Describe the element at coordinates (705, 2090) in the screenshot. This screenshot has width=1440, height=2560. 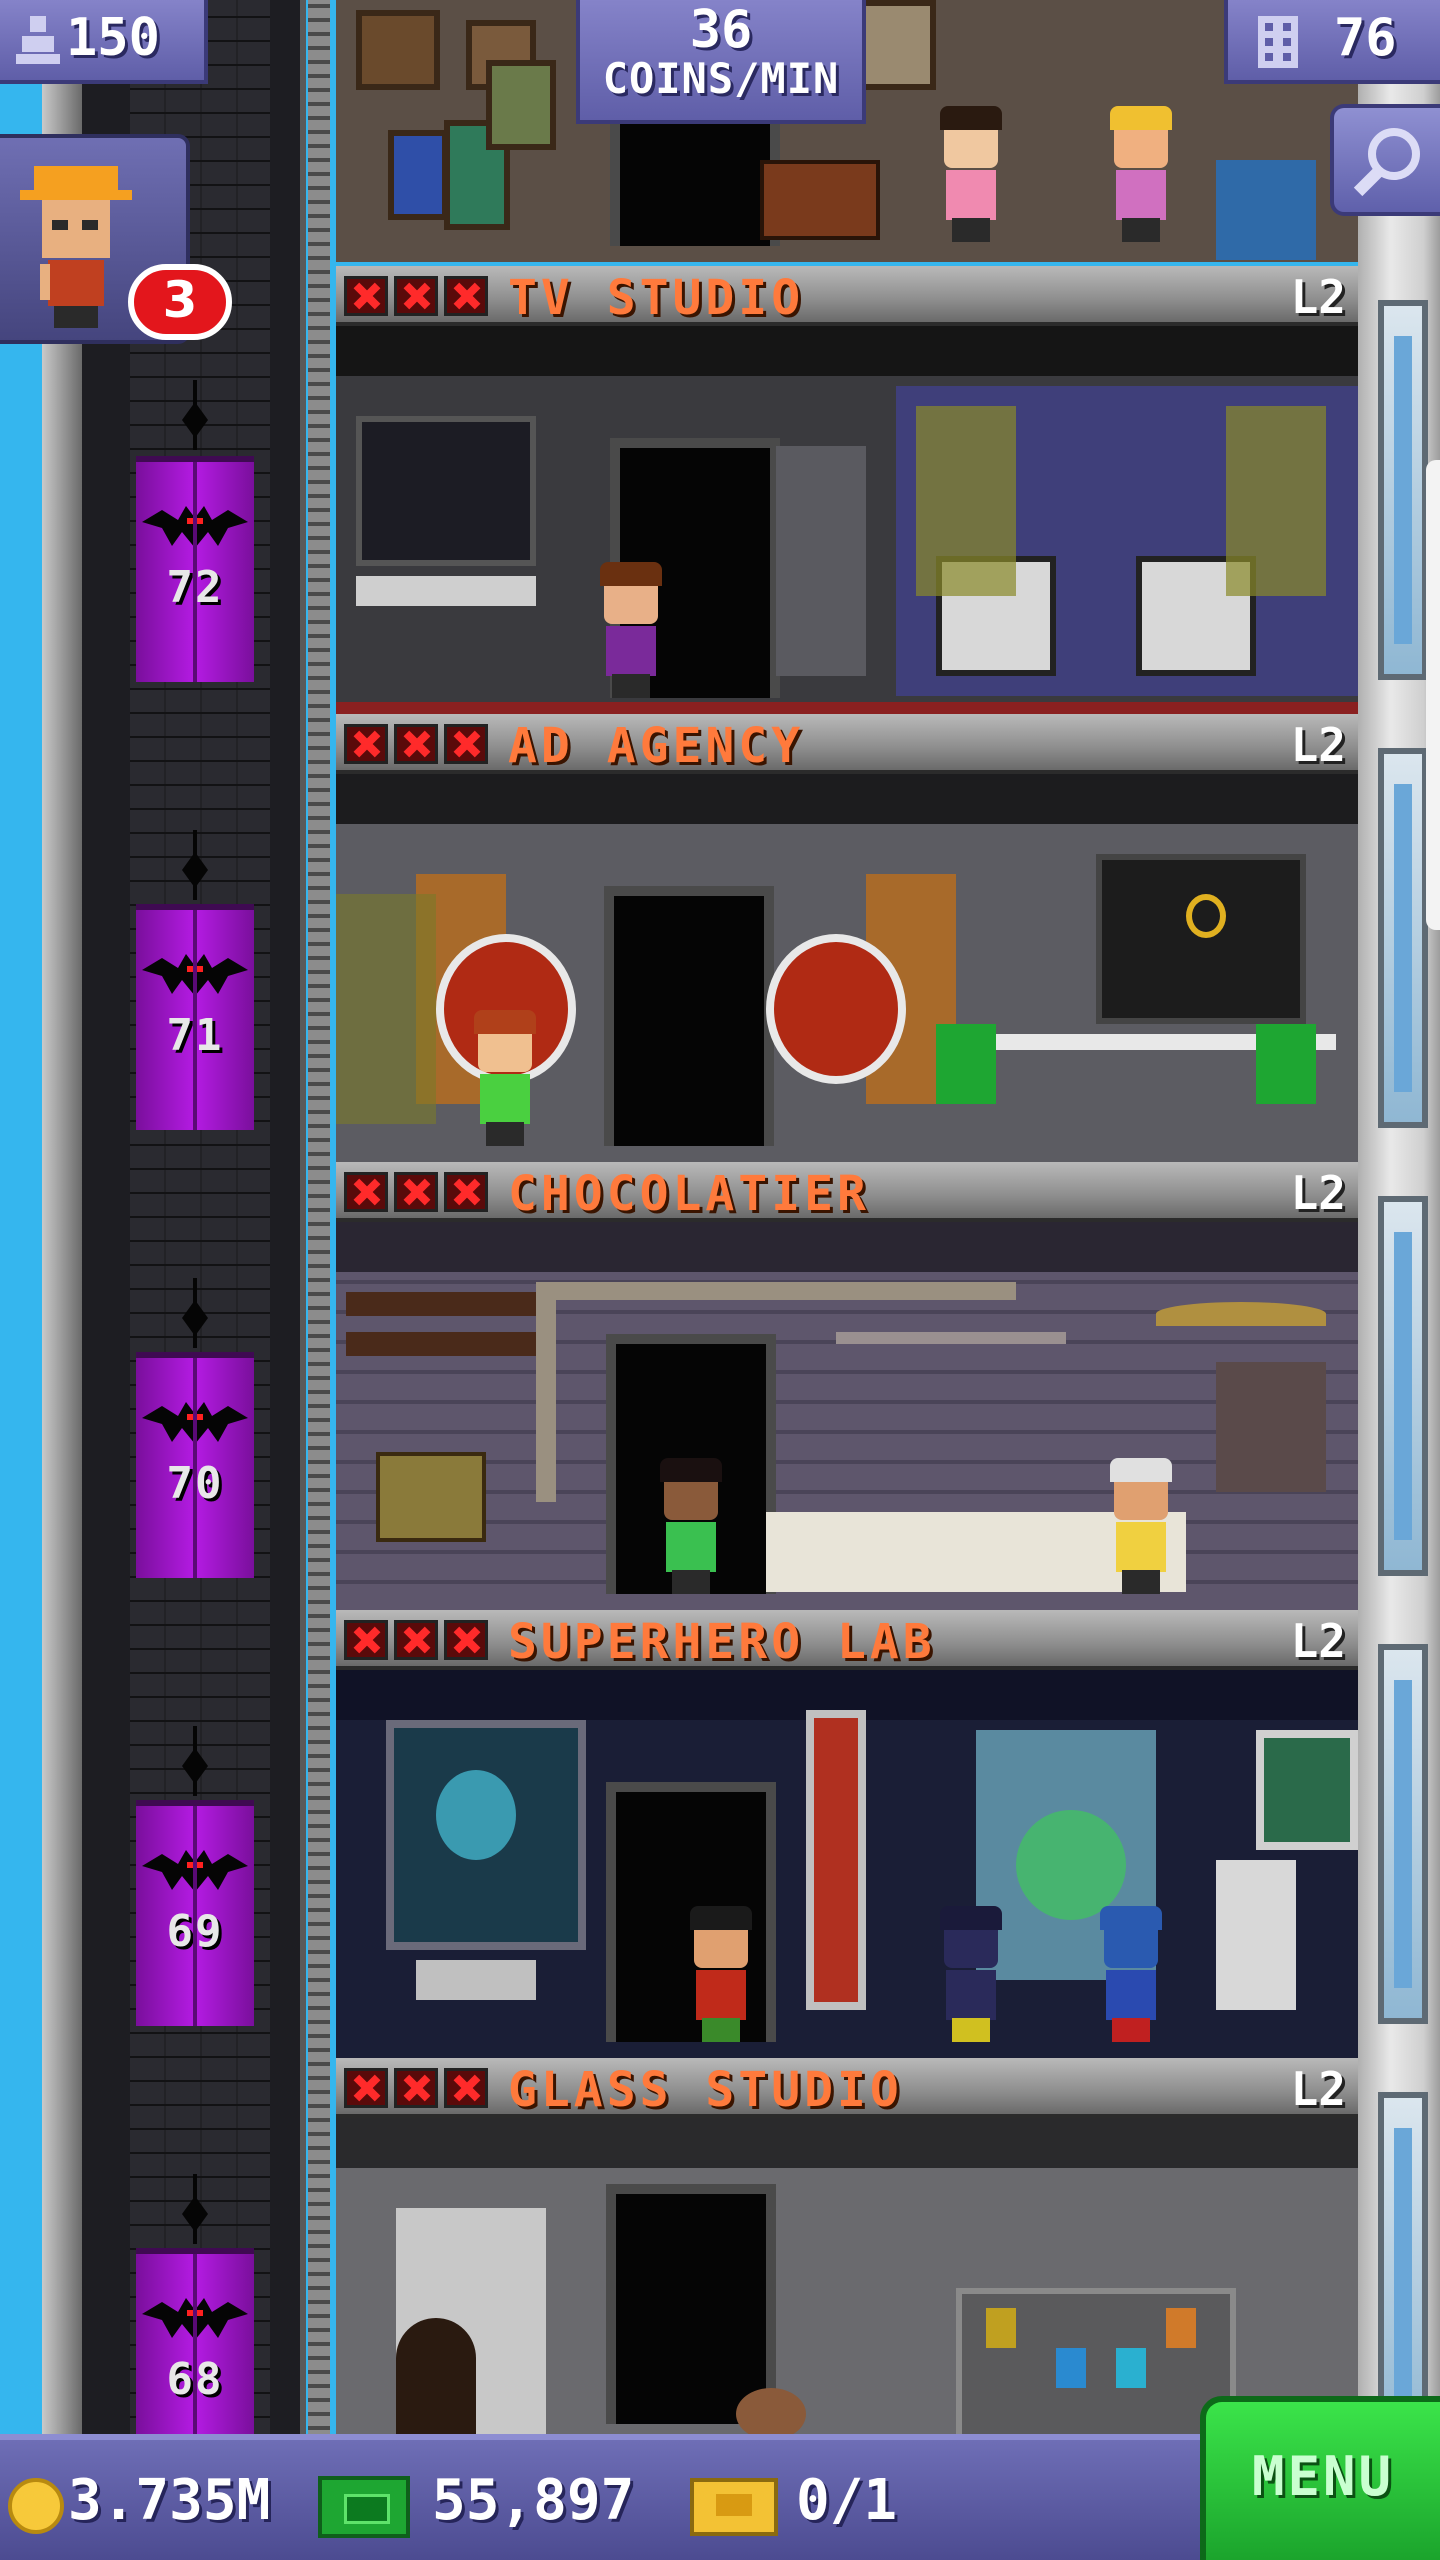
I see `floor-name: GLASS STUDIO` at that location.